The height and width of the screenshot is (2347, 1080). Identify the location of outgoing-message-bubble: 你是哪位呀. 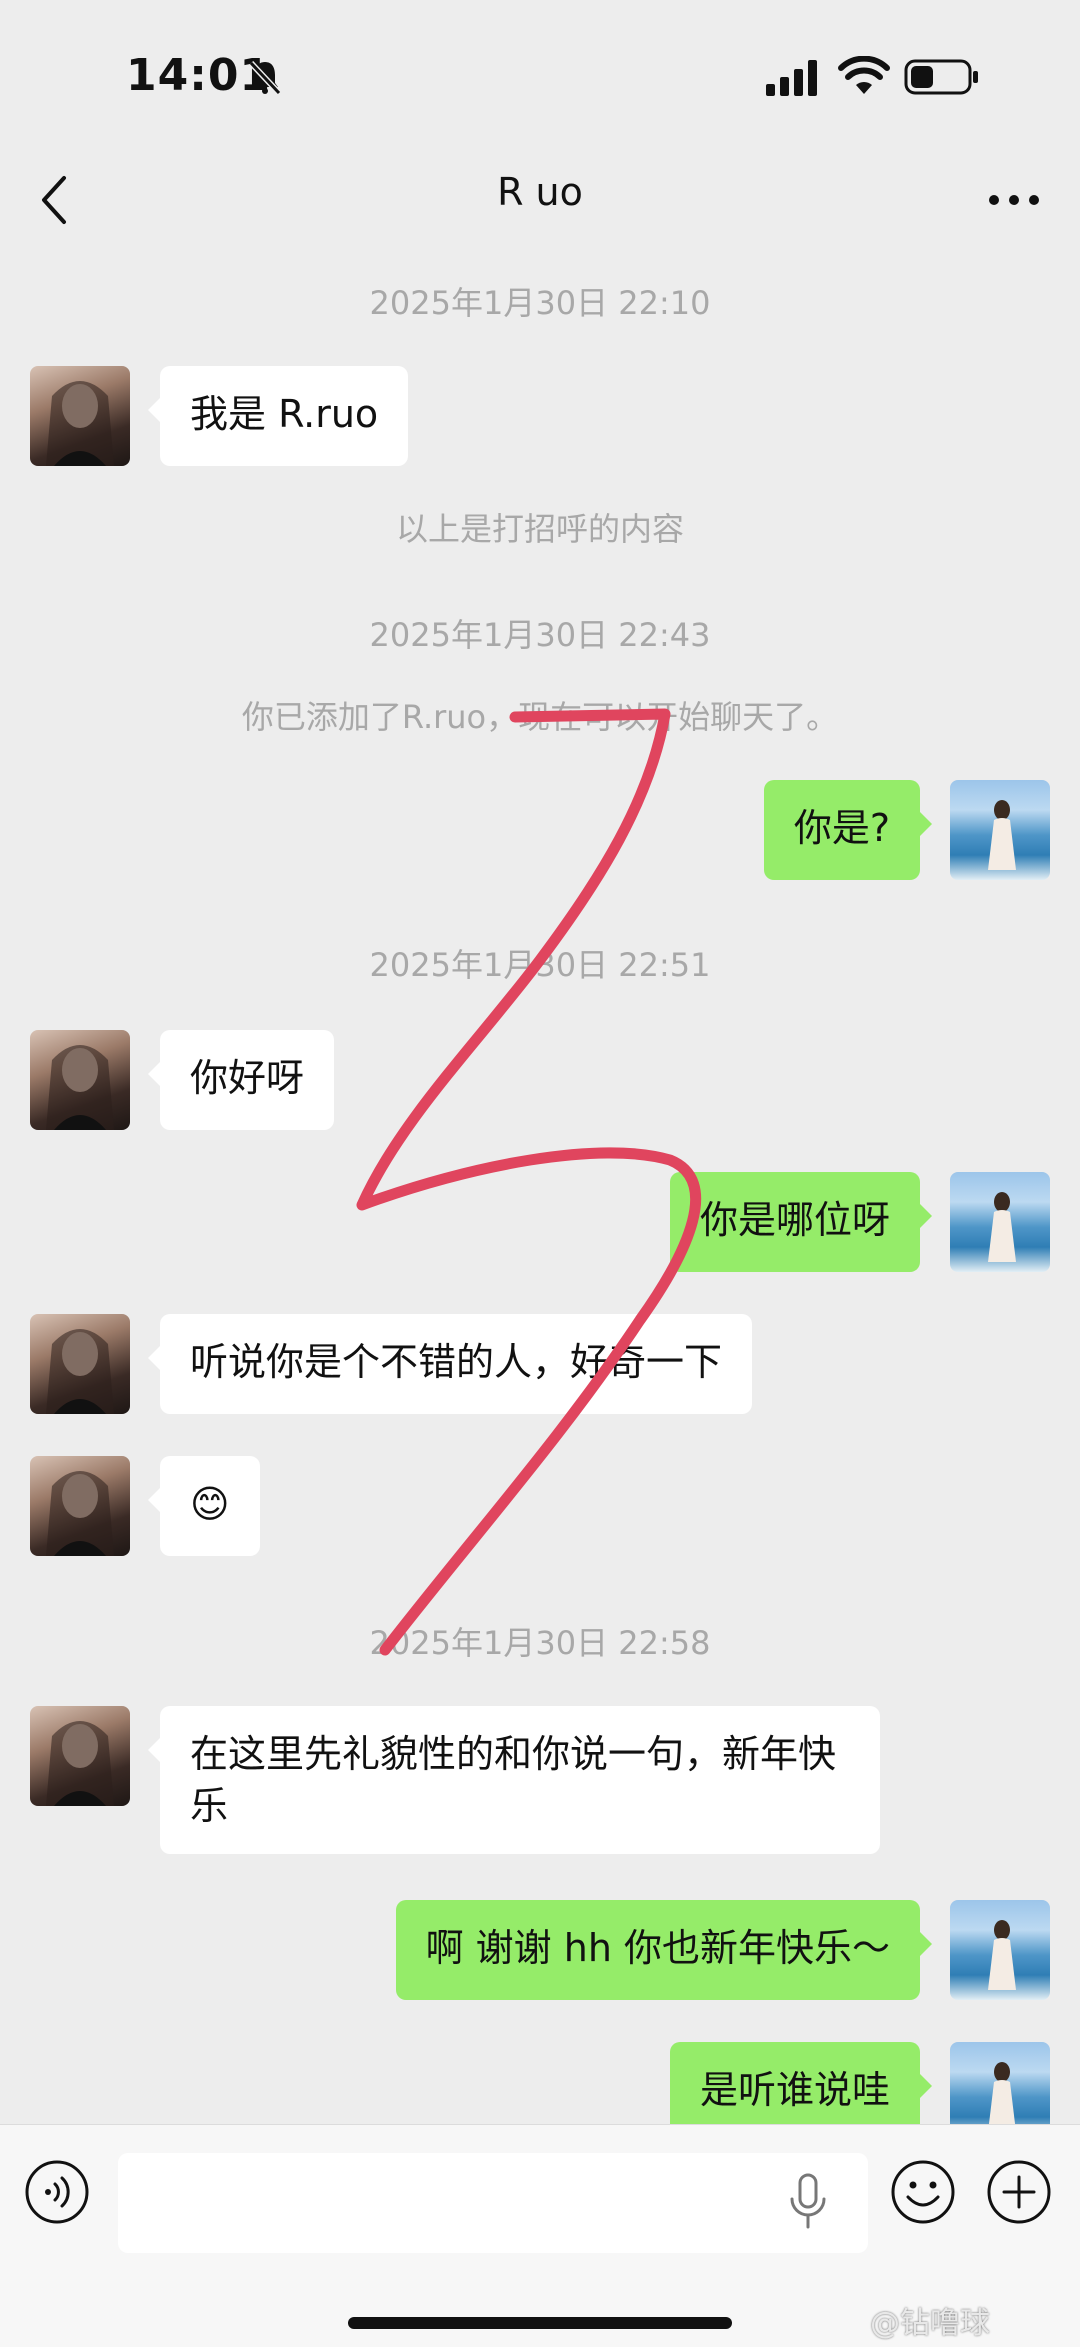
(801, 1222).